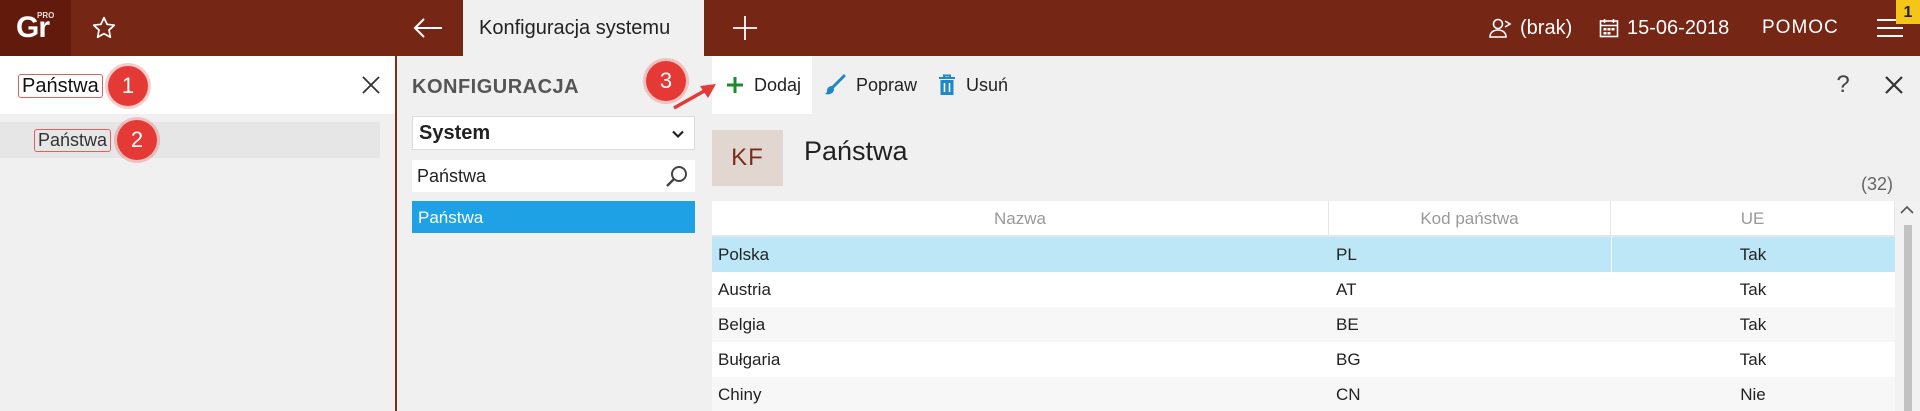 The image size is (1920, 411). What do you see at coordinates (1303, 289) in the screenshot?
I see `table-row: Austria AT Tak` at bounding box center [1303, 289].